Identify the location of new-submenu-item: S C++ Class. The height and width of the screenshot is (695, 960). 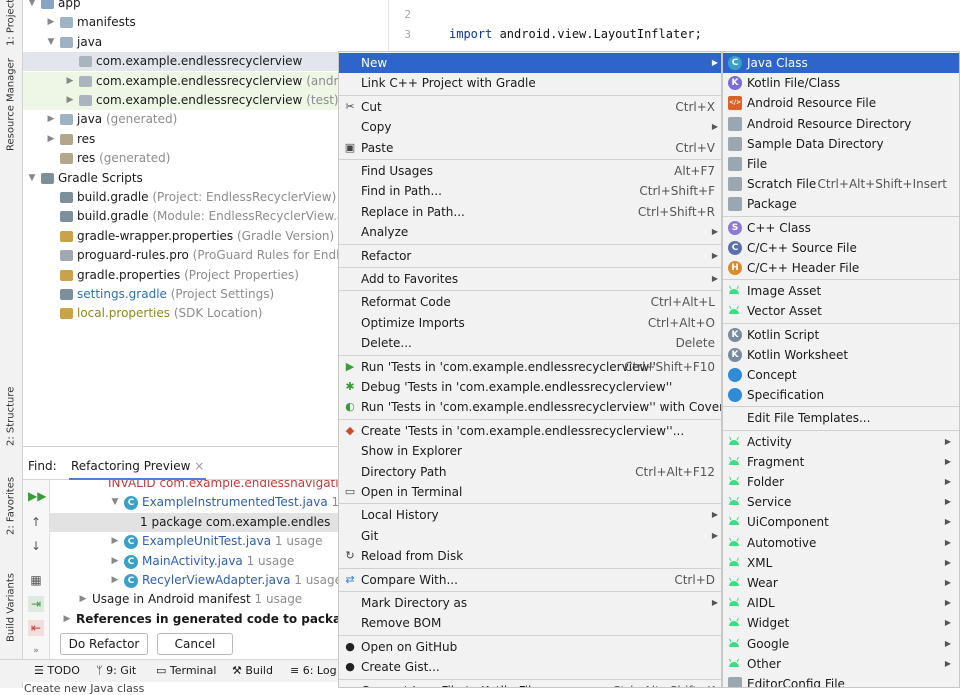
(841, 228).